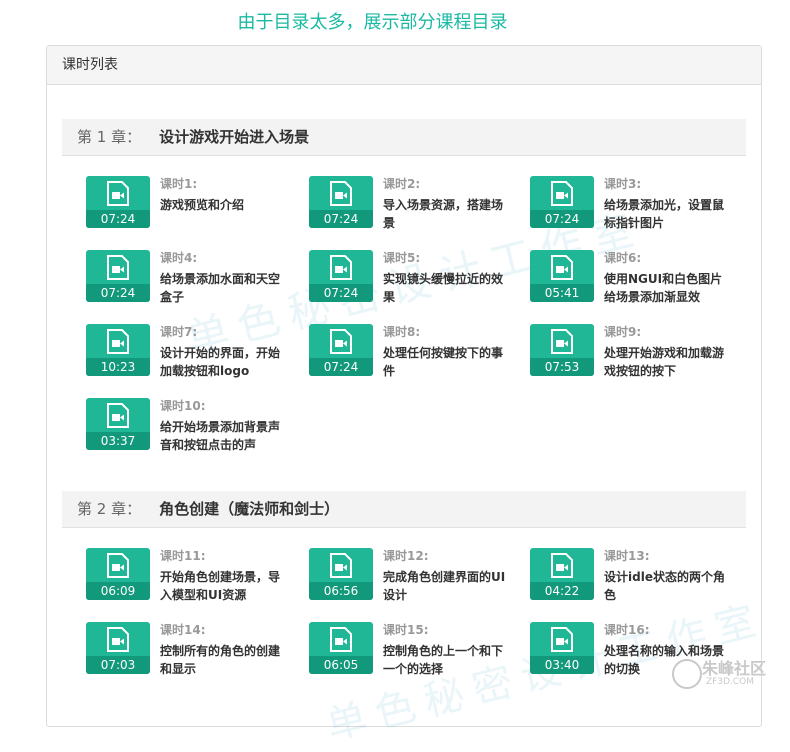  Describe the element at coordinates (447, 362) in the screenshot. I see `lesson-title: 处理任何按键按下的事件` at that location.